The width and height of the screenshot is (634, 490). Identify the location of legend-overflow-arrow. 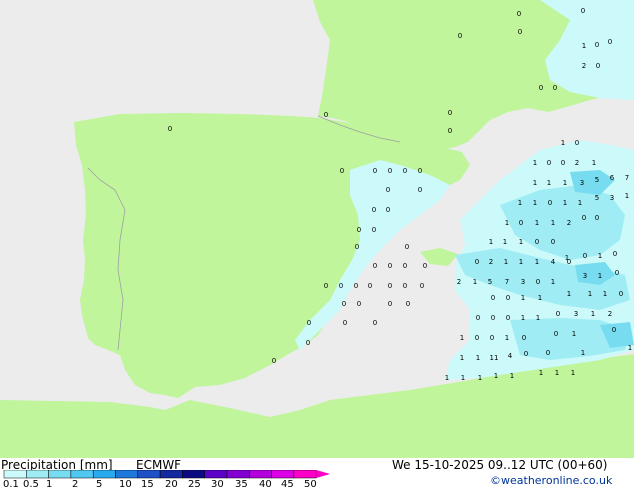
(323, 474).